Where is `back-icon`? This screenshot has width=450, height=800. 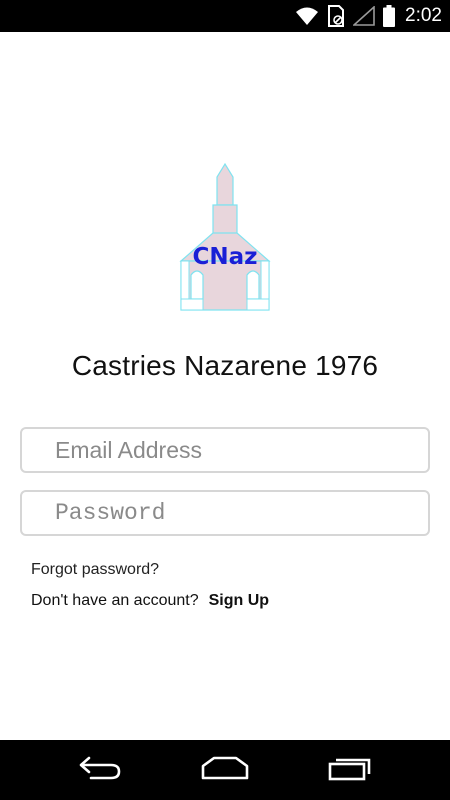
back-icon is located at coordinates (100, 770).